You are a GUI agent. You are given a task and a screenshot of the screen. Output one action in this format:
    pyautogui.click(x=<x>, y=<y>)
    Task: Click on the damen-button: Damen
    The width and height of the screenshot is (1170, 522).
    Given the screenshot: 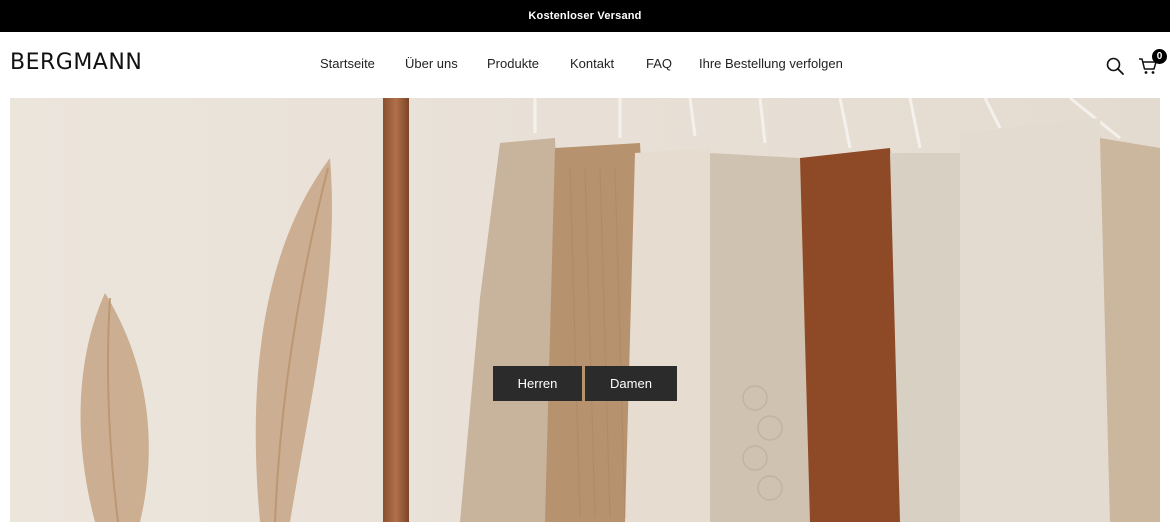 What is the action you would take?
    pyautogui.click(x=631, y=383)
    